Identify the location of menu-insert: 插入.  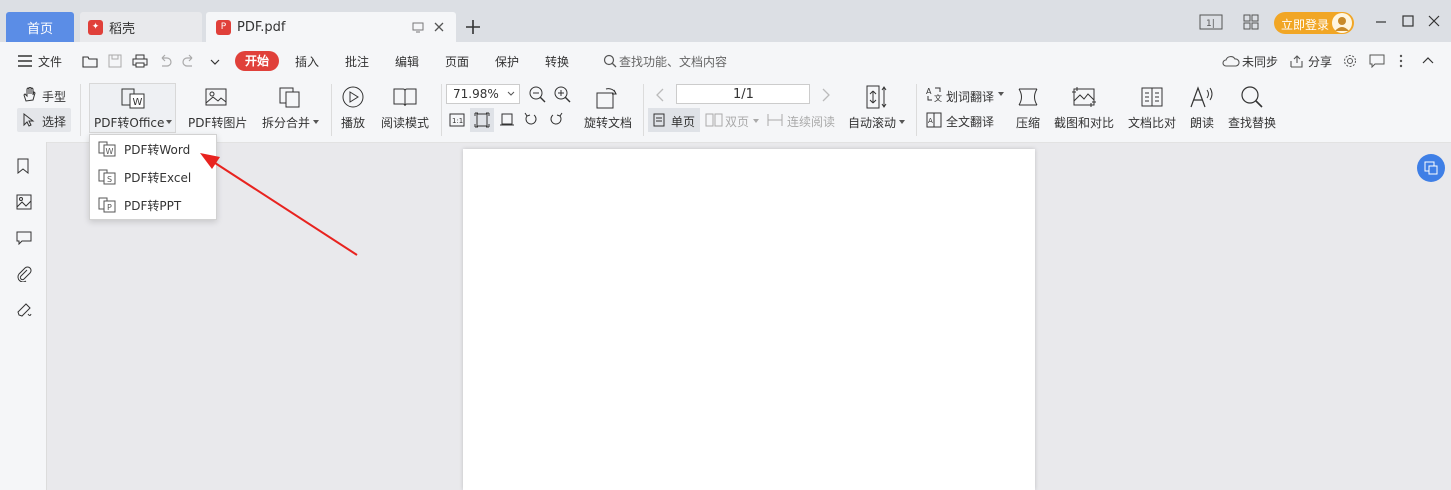
(307, 61).